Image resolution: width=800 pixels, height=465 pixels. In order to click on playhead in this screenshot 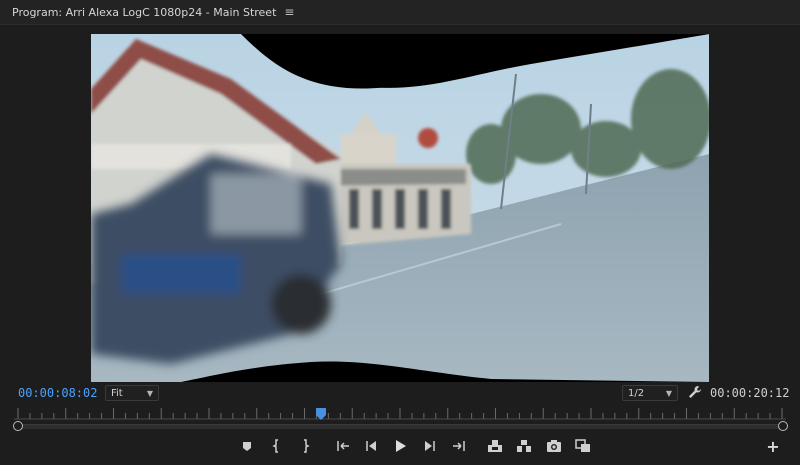, I will do `click(320, 414)`.